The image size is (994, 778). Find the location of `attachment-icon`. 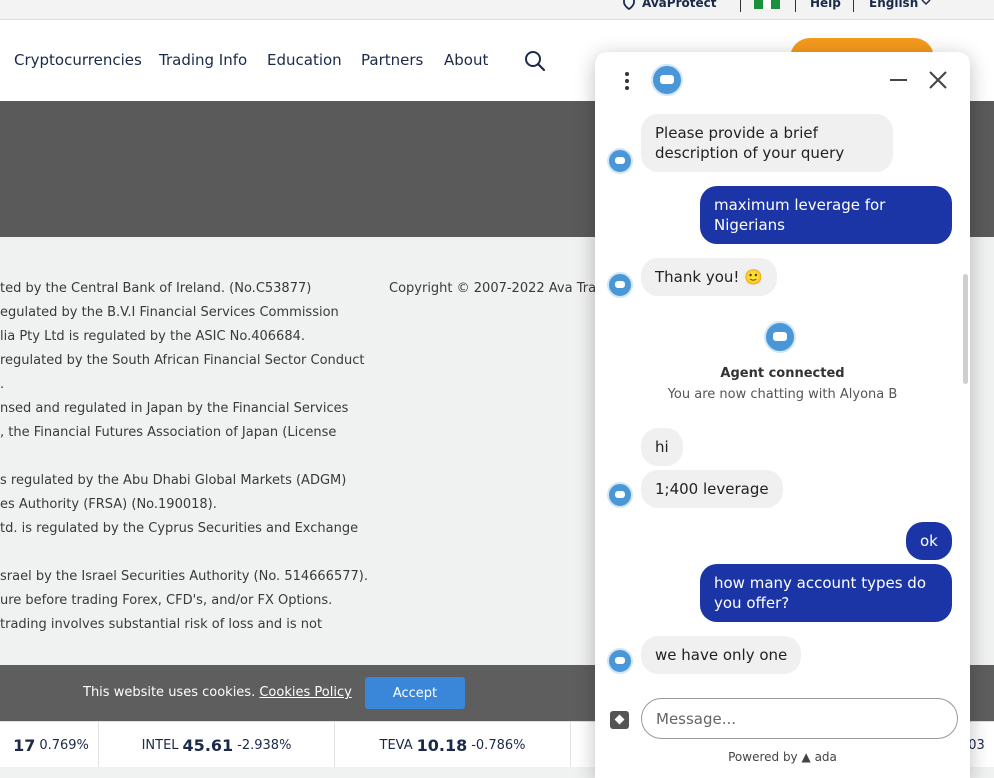

attachment-icon is located at coordinates (619, 720).